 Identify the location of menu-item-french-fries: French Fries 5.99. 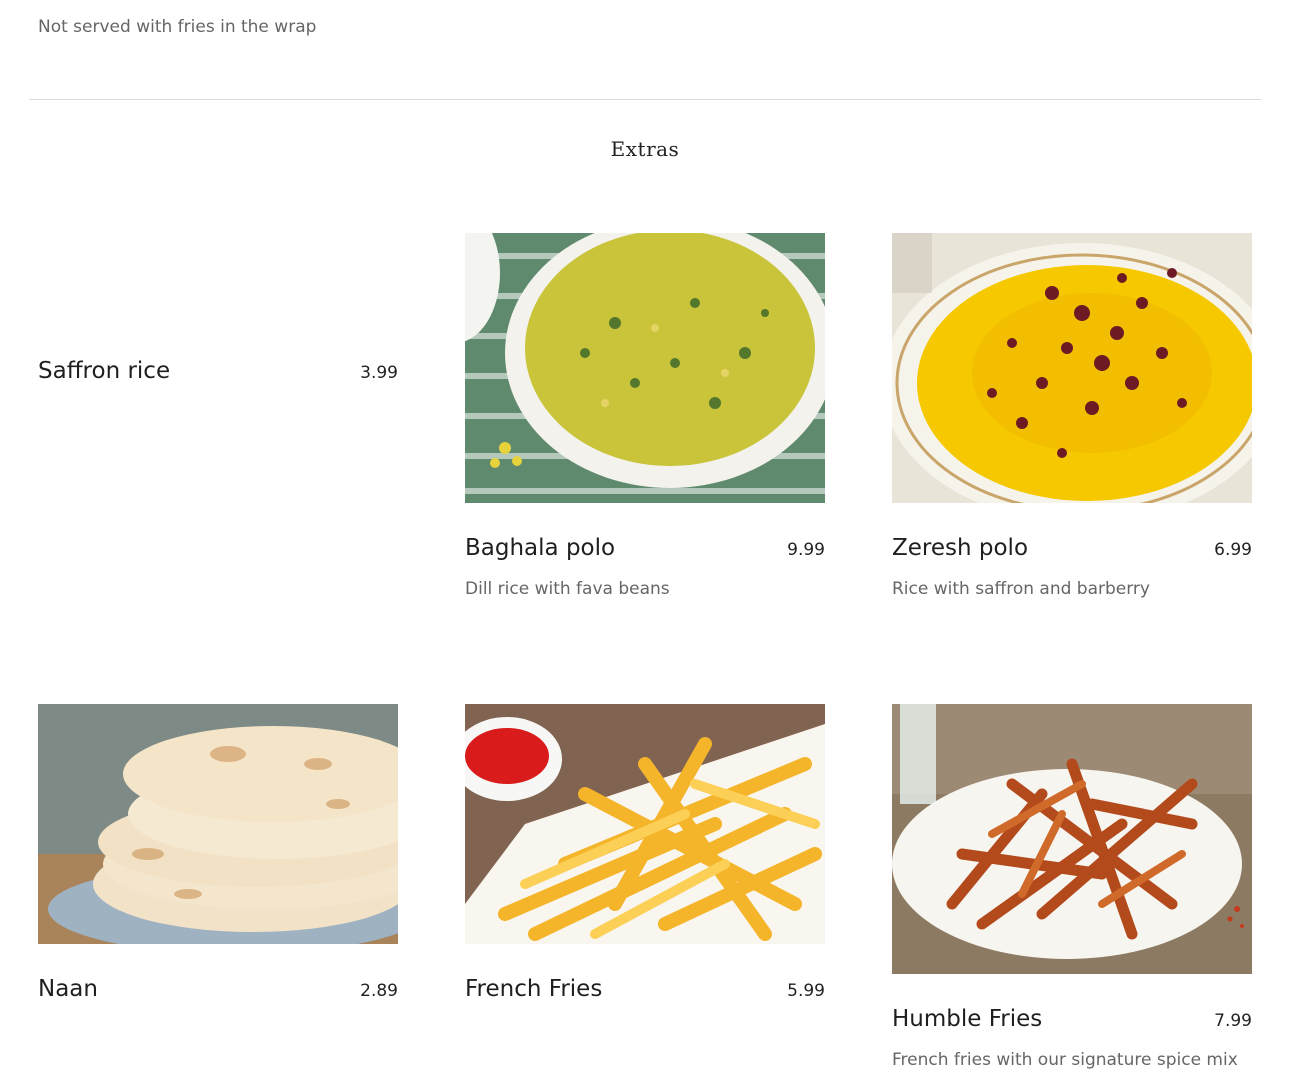
(645, 853).